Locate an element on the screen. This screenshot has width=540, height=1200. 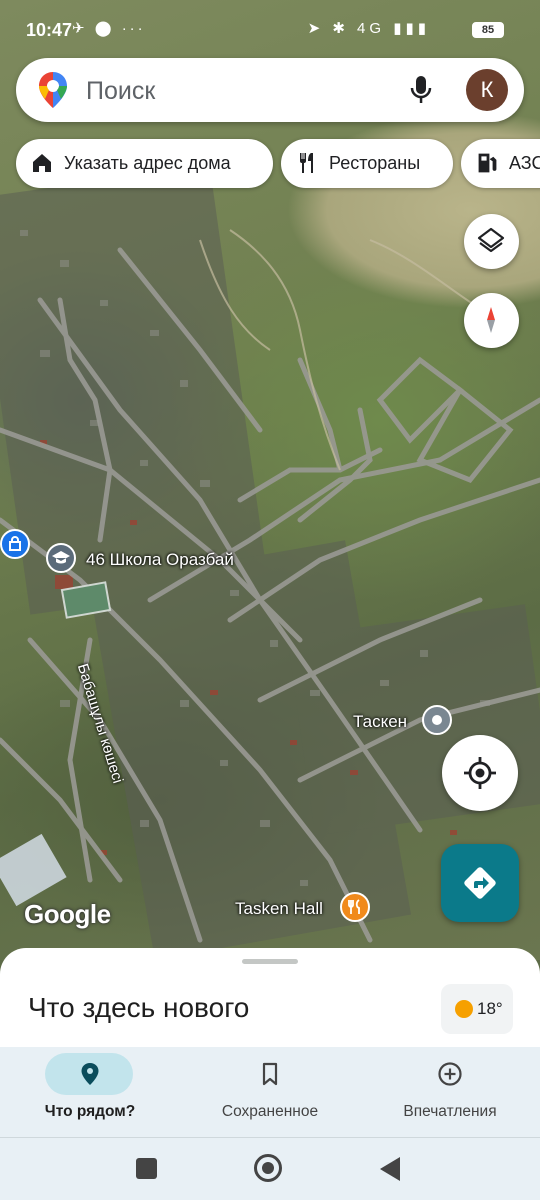
add-circle-icon is located at coordinates (450, 1074).